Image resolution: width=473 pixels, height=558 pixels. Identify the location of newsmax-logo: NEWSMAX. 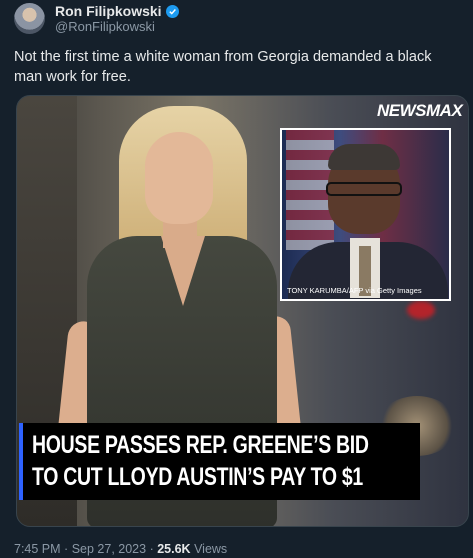
(420, 110).